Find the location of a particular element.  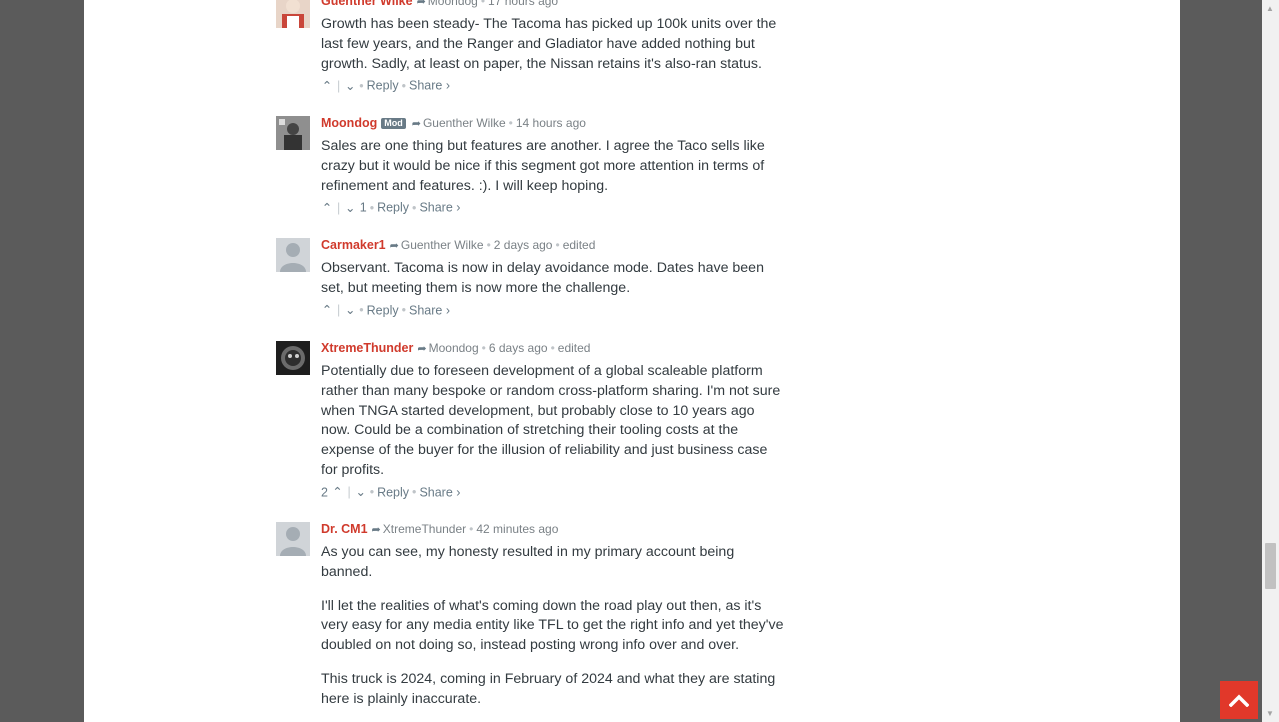

timestamp: 42 minutes ago is located at coordinates (517, 529).